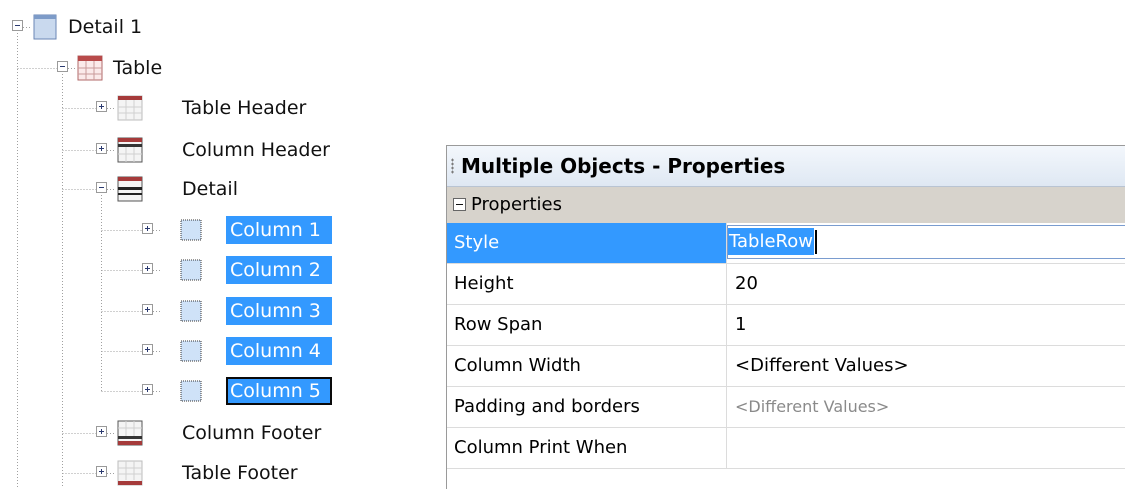 This screenshot has height=490, width=1125. I want to click on property-name: Height, so click(587, 284).